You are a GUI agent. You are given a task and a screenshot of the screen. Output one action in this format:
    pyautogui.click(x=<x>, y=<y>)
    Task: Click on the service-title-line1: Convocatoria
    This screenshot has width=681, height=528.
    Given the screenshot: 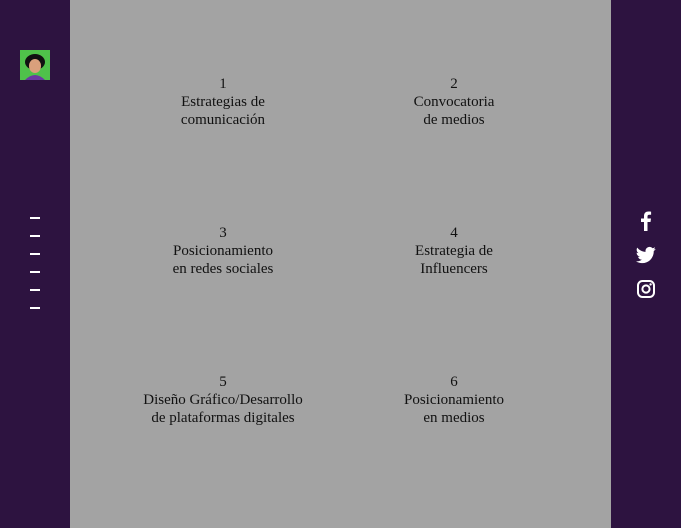 What is the action you would take?
    pyautogui.click(x=454, y=102)
    